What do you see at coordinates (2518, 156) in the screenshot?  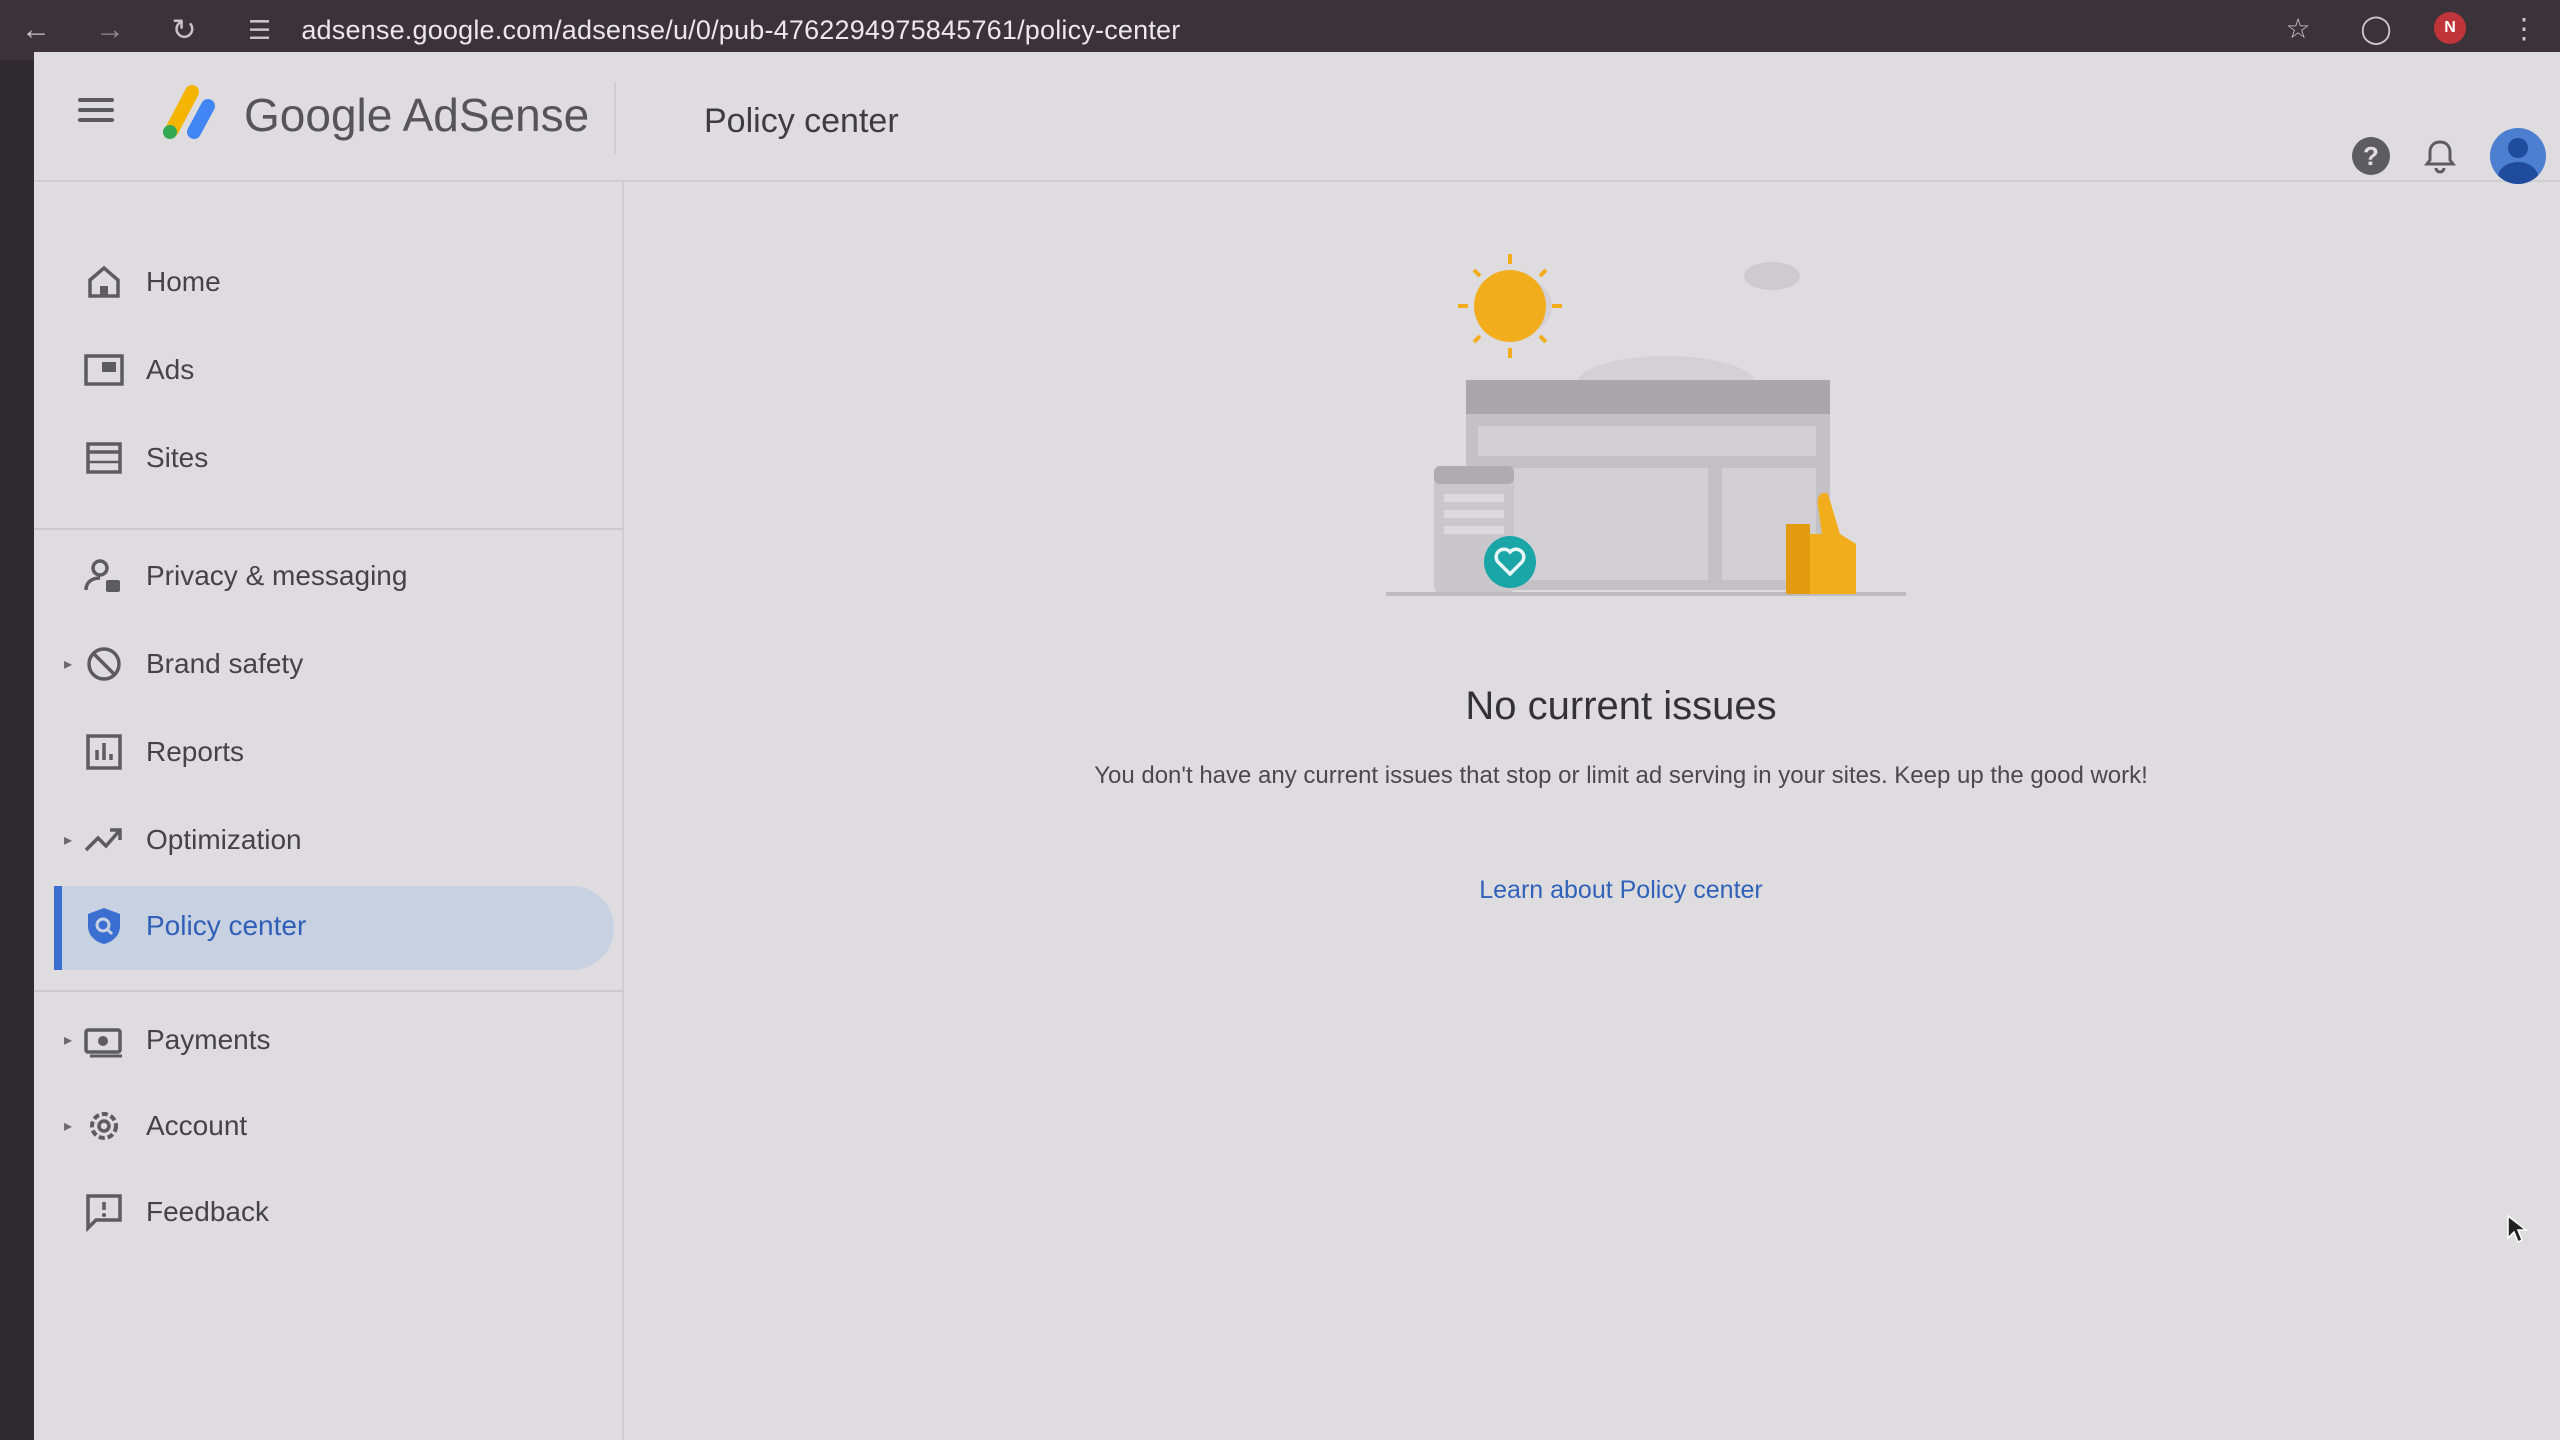 I see `account-avatar` at bounding box center [2518, 156].